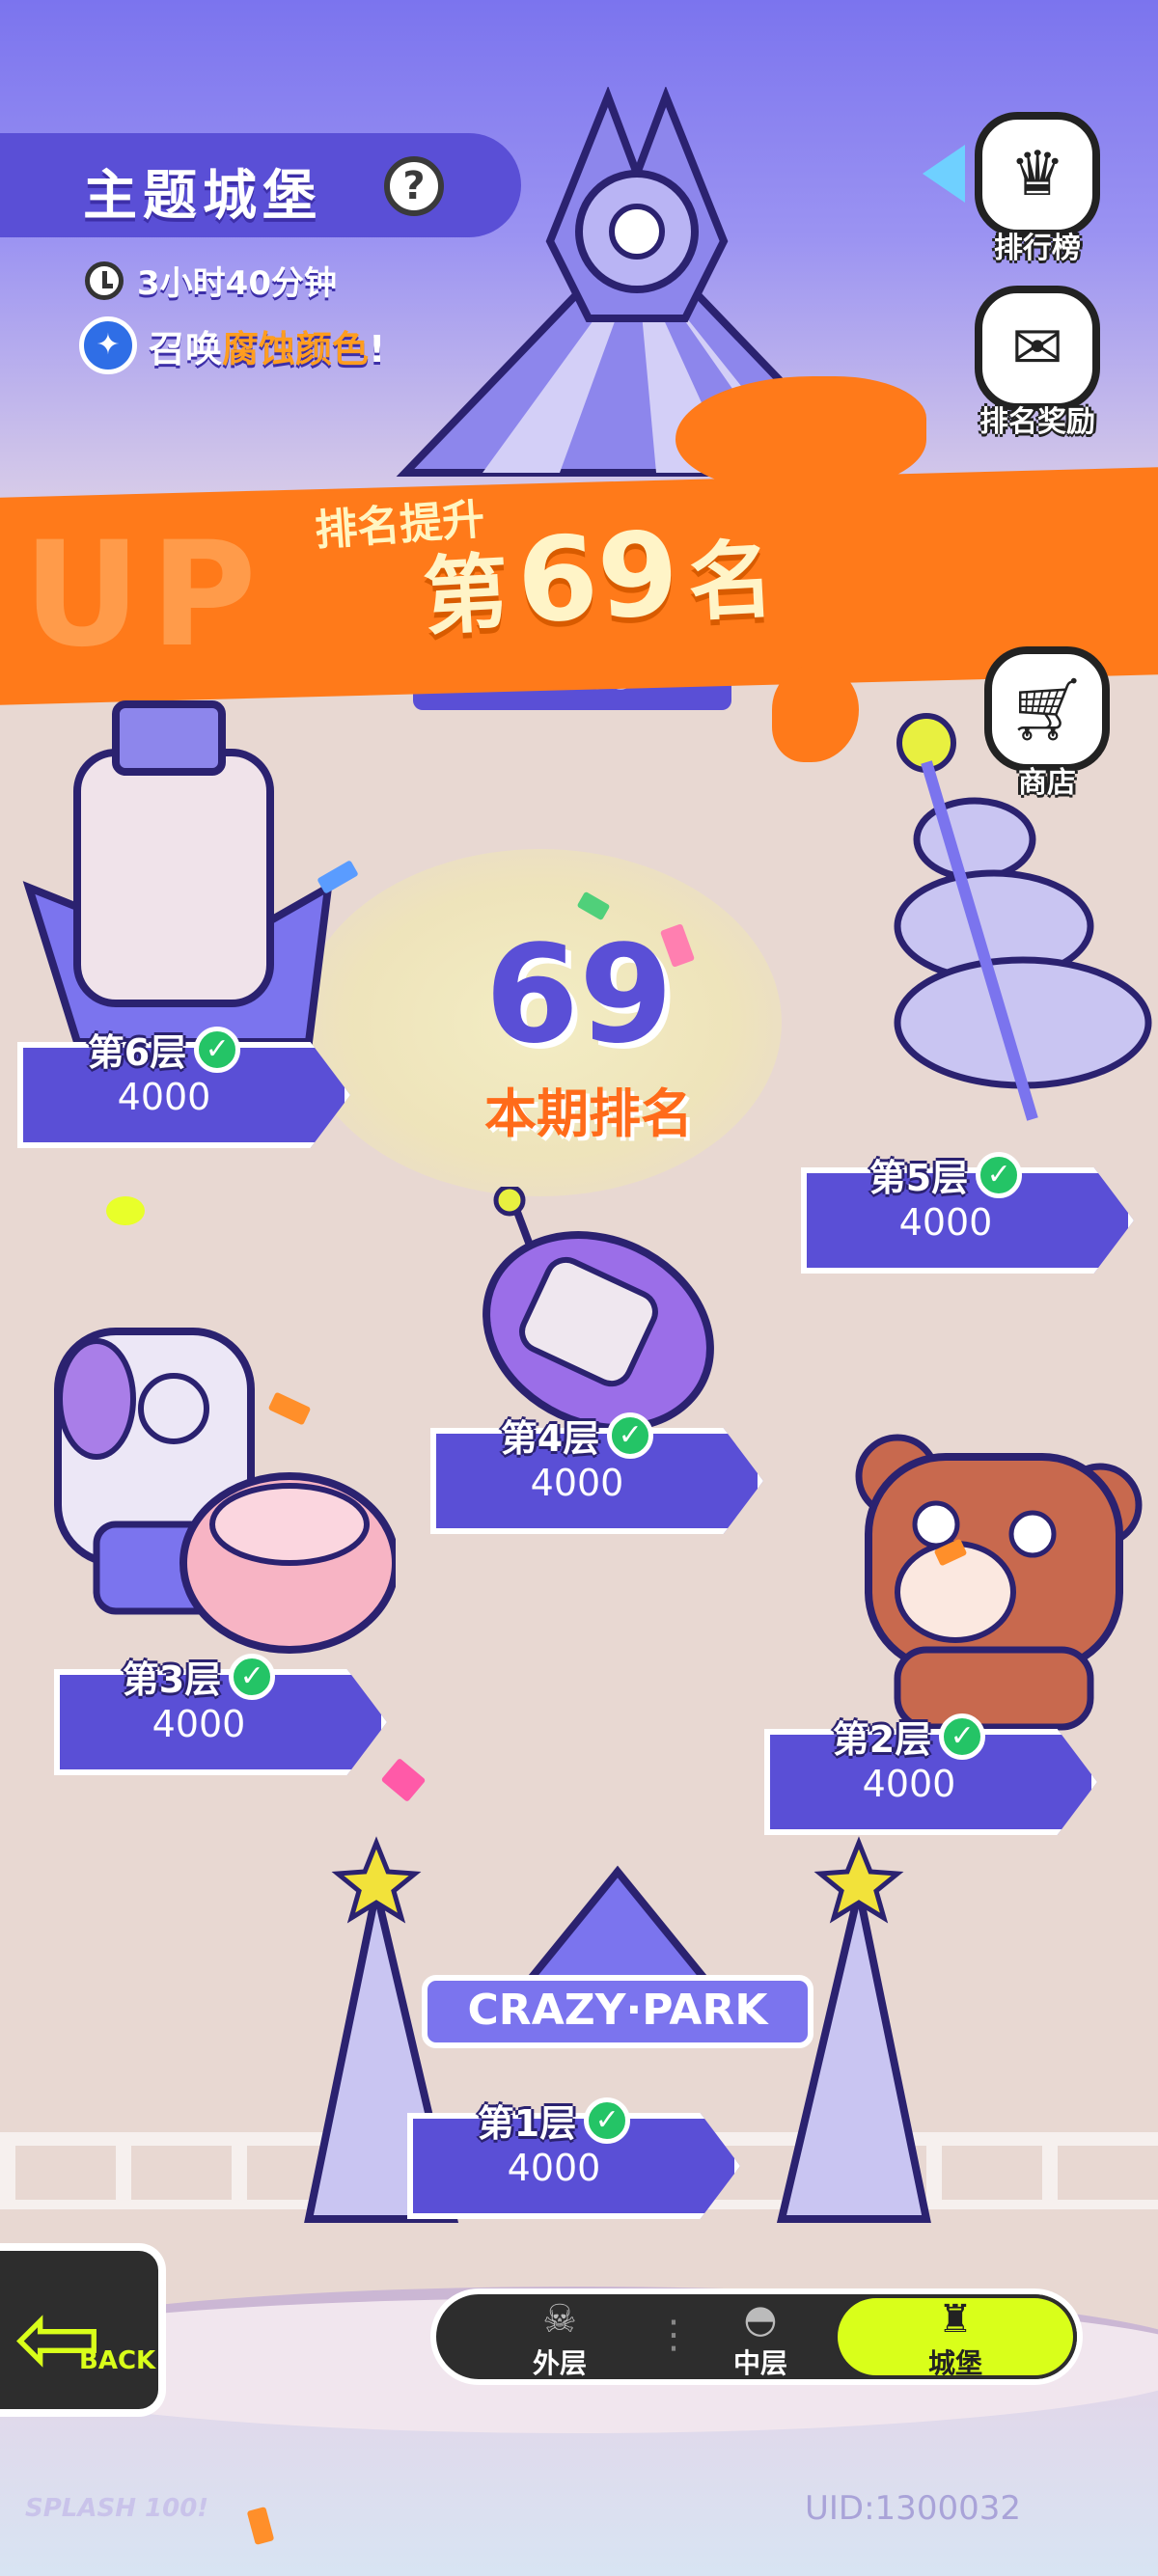 The height and width of the screenshot is (2576, 1158). What do you see at coordinates (559, 2319) in the screenshot?
I see `skull-icon: ☠` at bounding box center [559, 2319].